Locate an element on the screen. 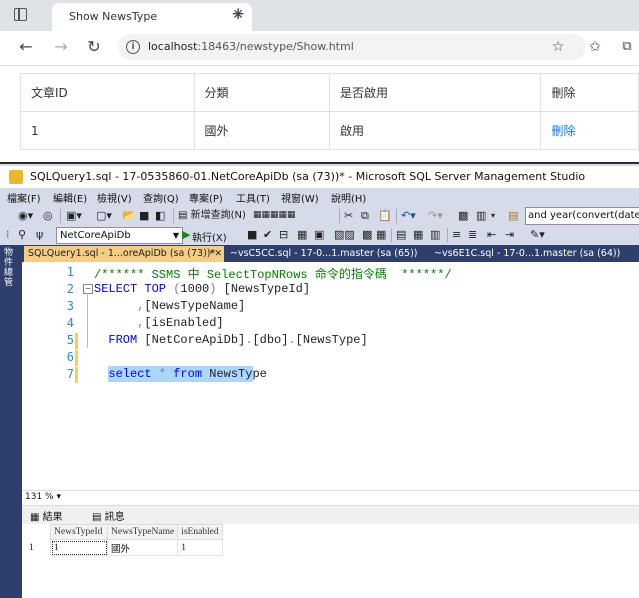 Image resolution: width=639 pixels, height=598 pixels. table-row: 1 國外 啟用 刪除 is located at coordinates (329, 130).